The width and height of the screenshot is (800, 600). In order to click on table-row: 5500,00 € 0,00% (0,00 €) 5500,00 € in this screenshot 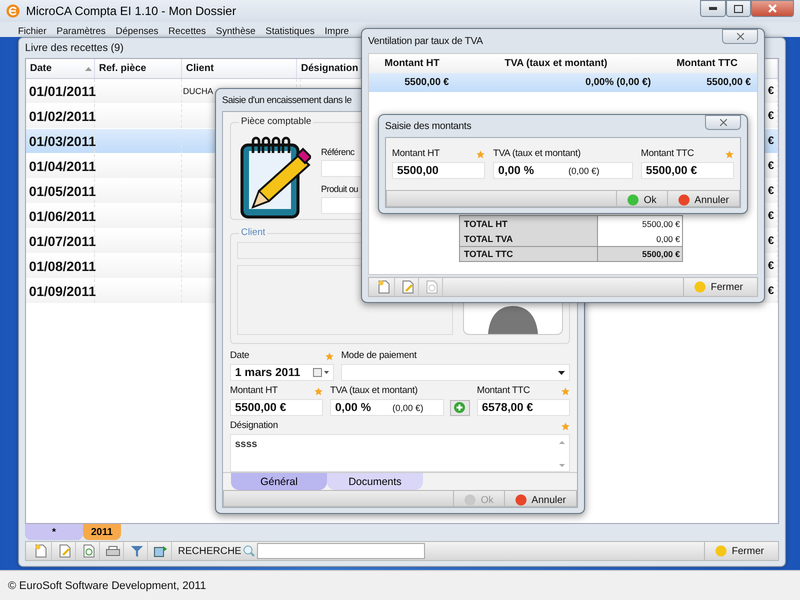, I will do `click(563, 82)`.